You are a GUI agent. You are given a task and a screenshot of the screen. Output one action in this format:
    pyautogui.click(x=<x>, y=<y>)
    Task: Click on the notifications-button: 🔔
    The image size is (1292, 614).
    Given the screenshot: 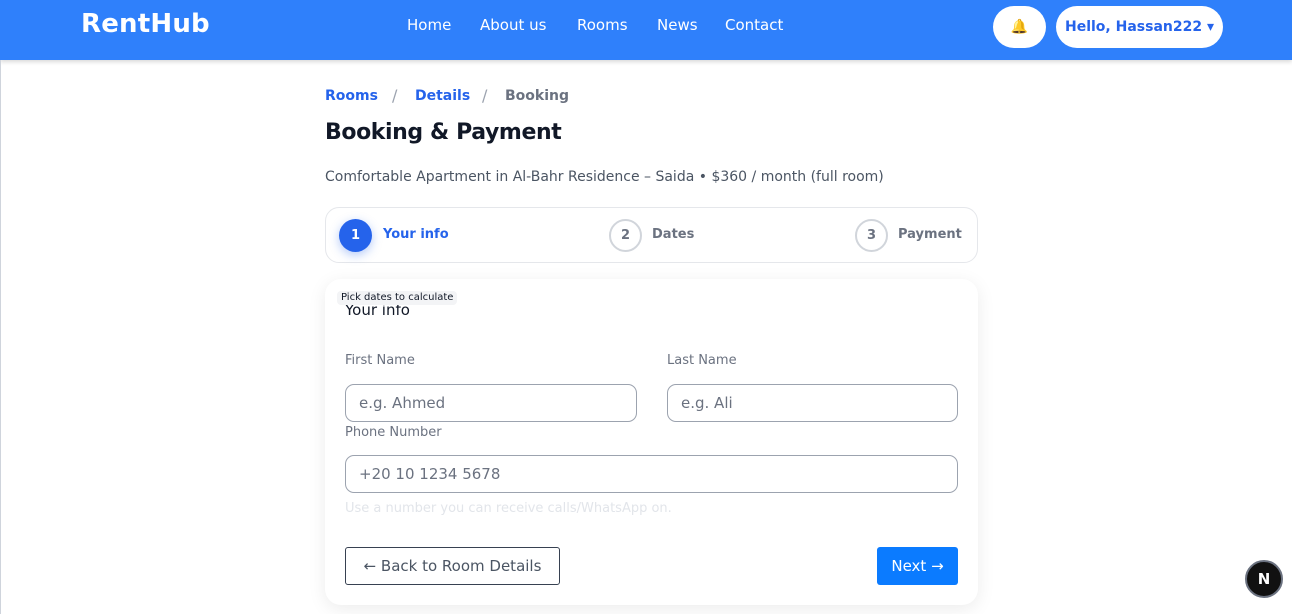 What is the action you would take?
    pyautogui.click(x=1019, y=27)
    